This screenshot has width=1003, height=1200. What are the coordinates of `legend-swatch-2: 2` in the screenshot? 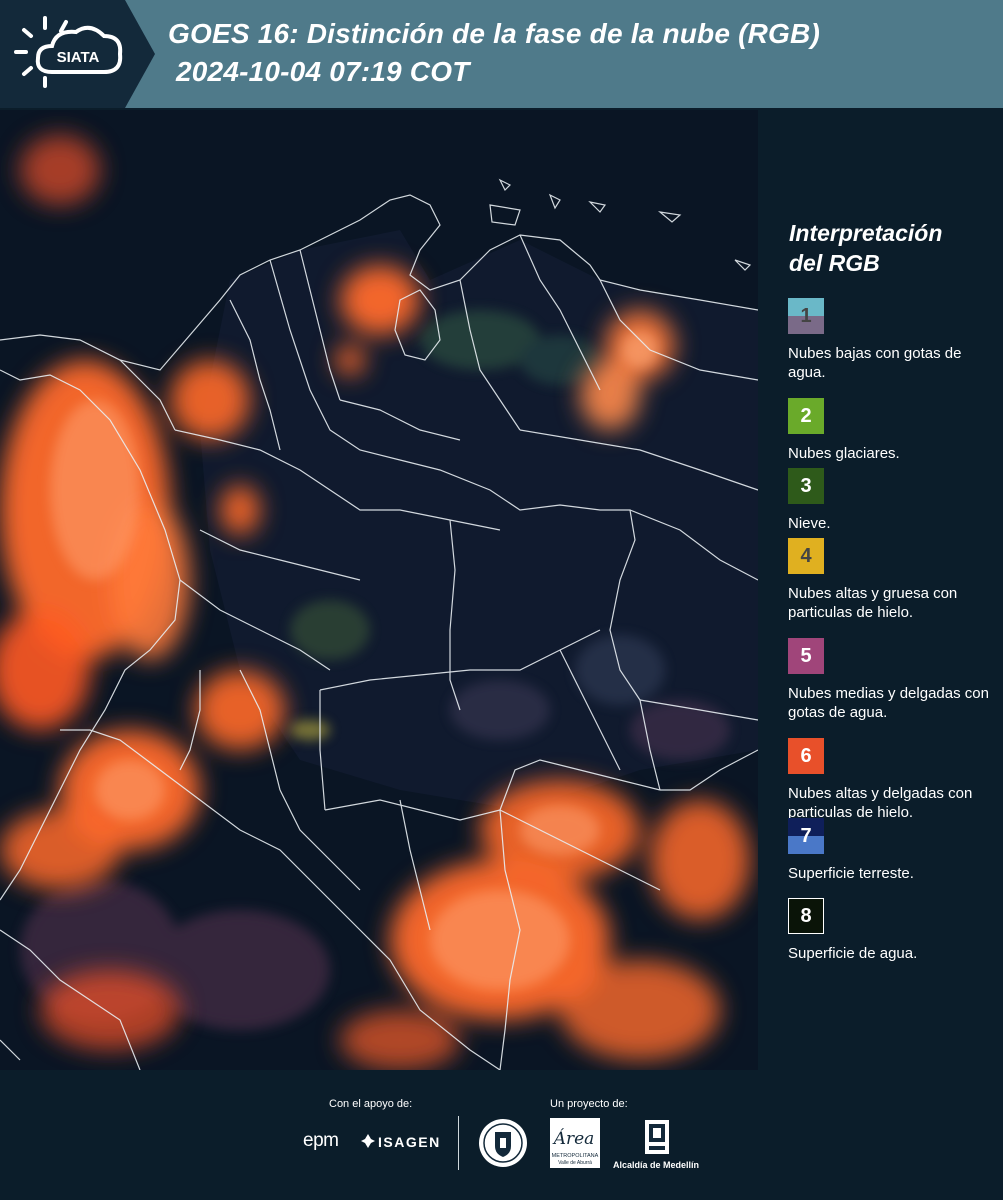 It's located at (806, 416).